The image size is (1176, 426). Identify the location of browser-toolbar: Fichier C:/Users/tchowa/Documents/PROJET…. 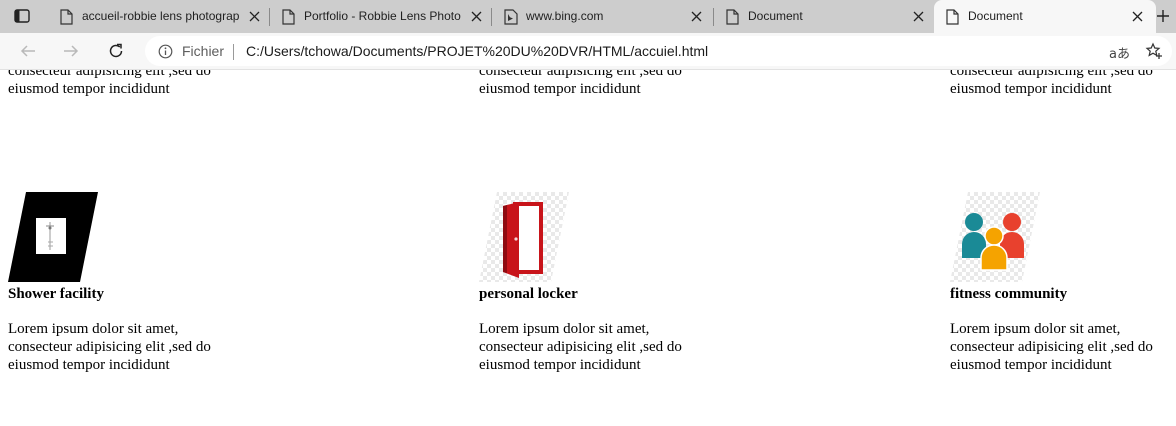
(588, 51).